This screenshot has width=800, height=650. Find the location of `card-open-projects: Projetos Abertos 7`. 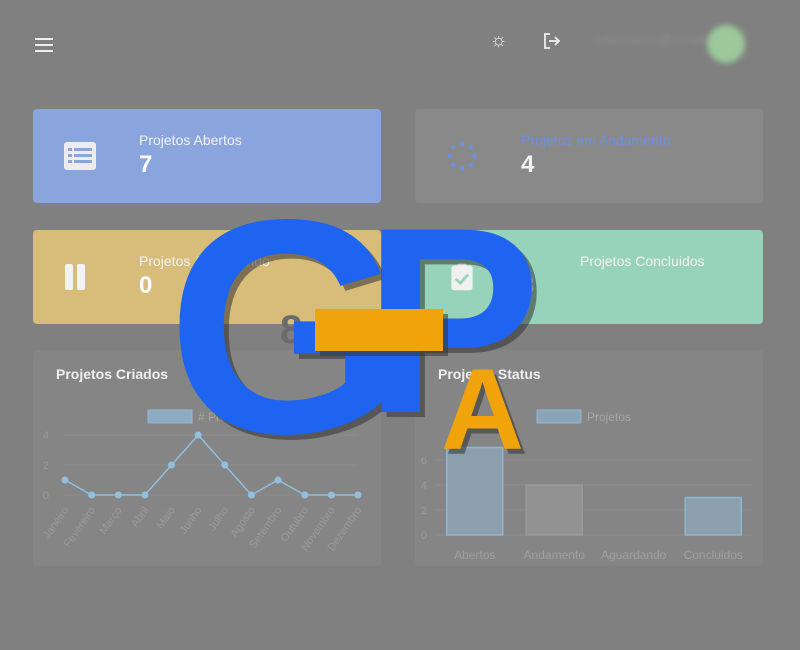

card-open-projects: Projetos Abertos 7 is located at coordinates (207, 156).